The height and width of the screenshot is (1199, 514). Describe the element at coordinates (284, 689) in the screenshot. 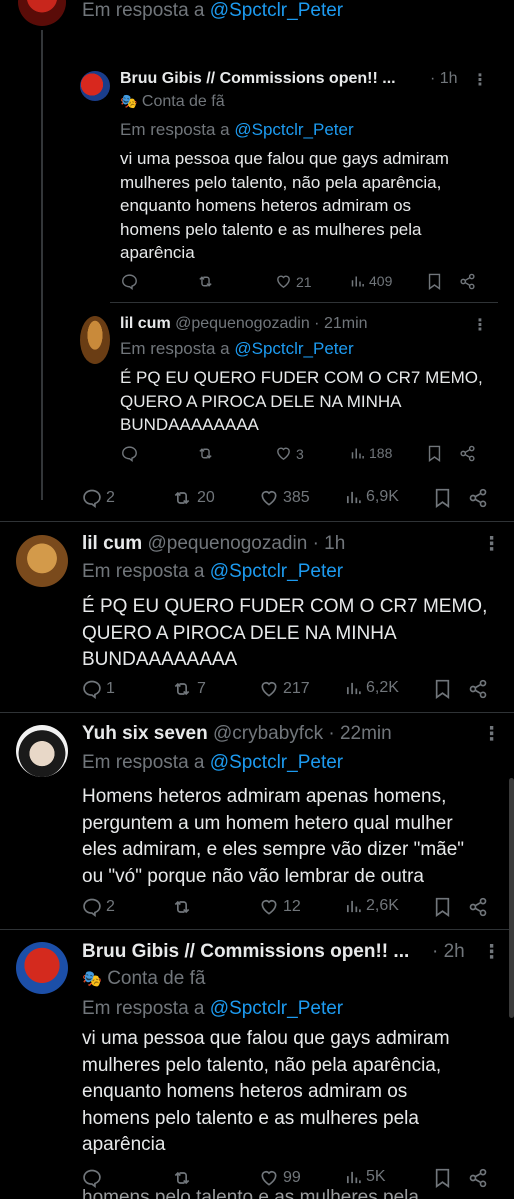

I see `like-button: 217` at that location.